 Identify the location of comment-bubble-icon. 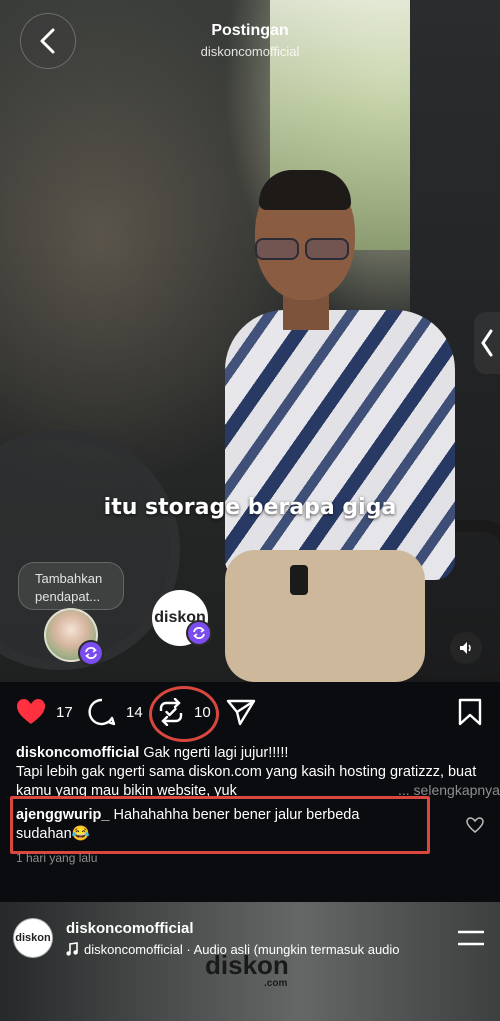
(102, 712).